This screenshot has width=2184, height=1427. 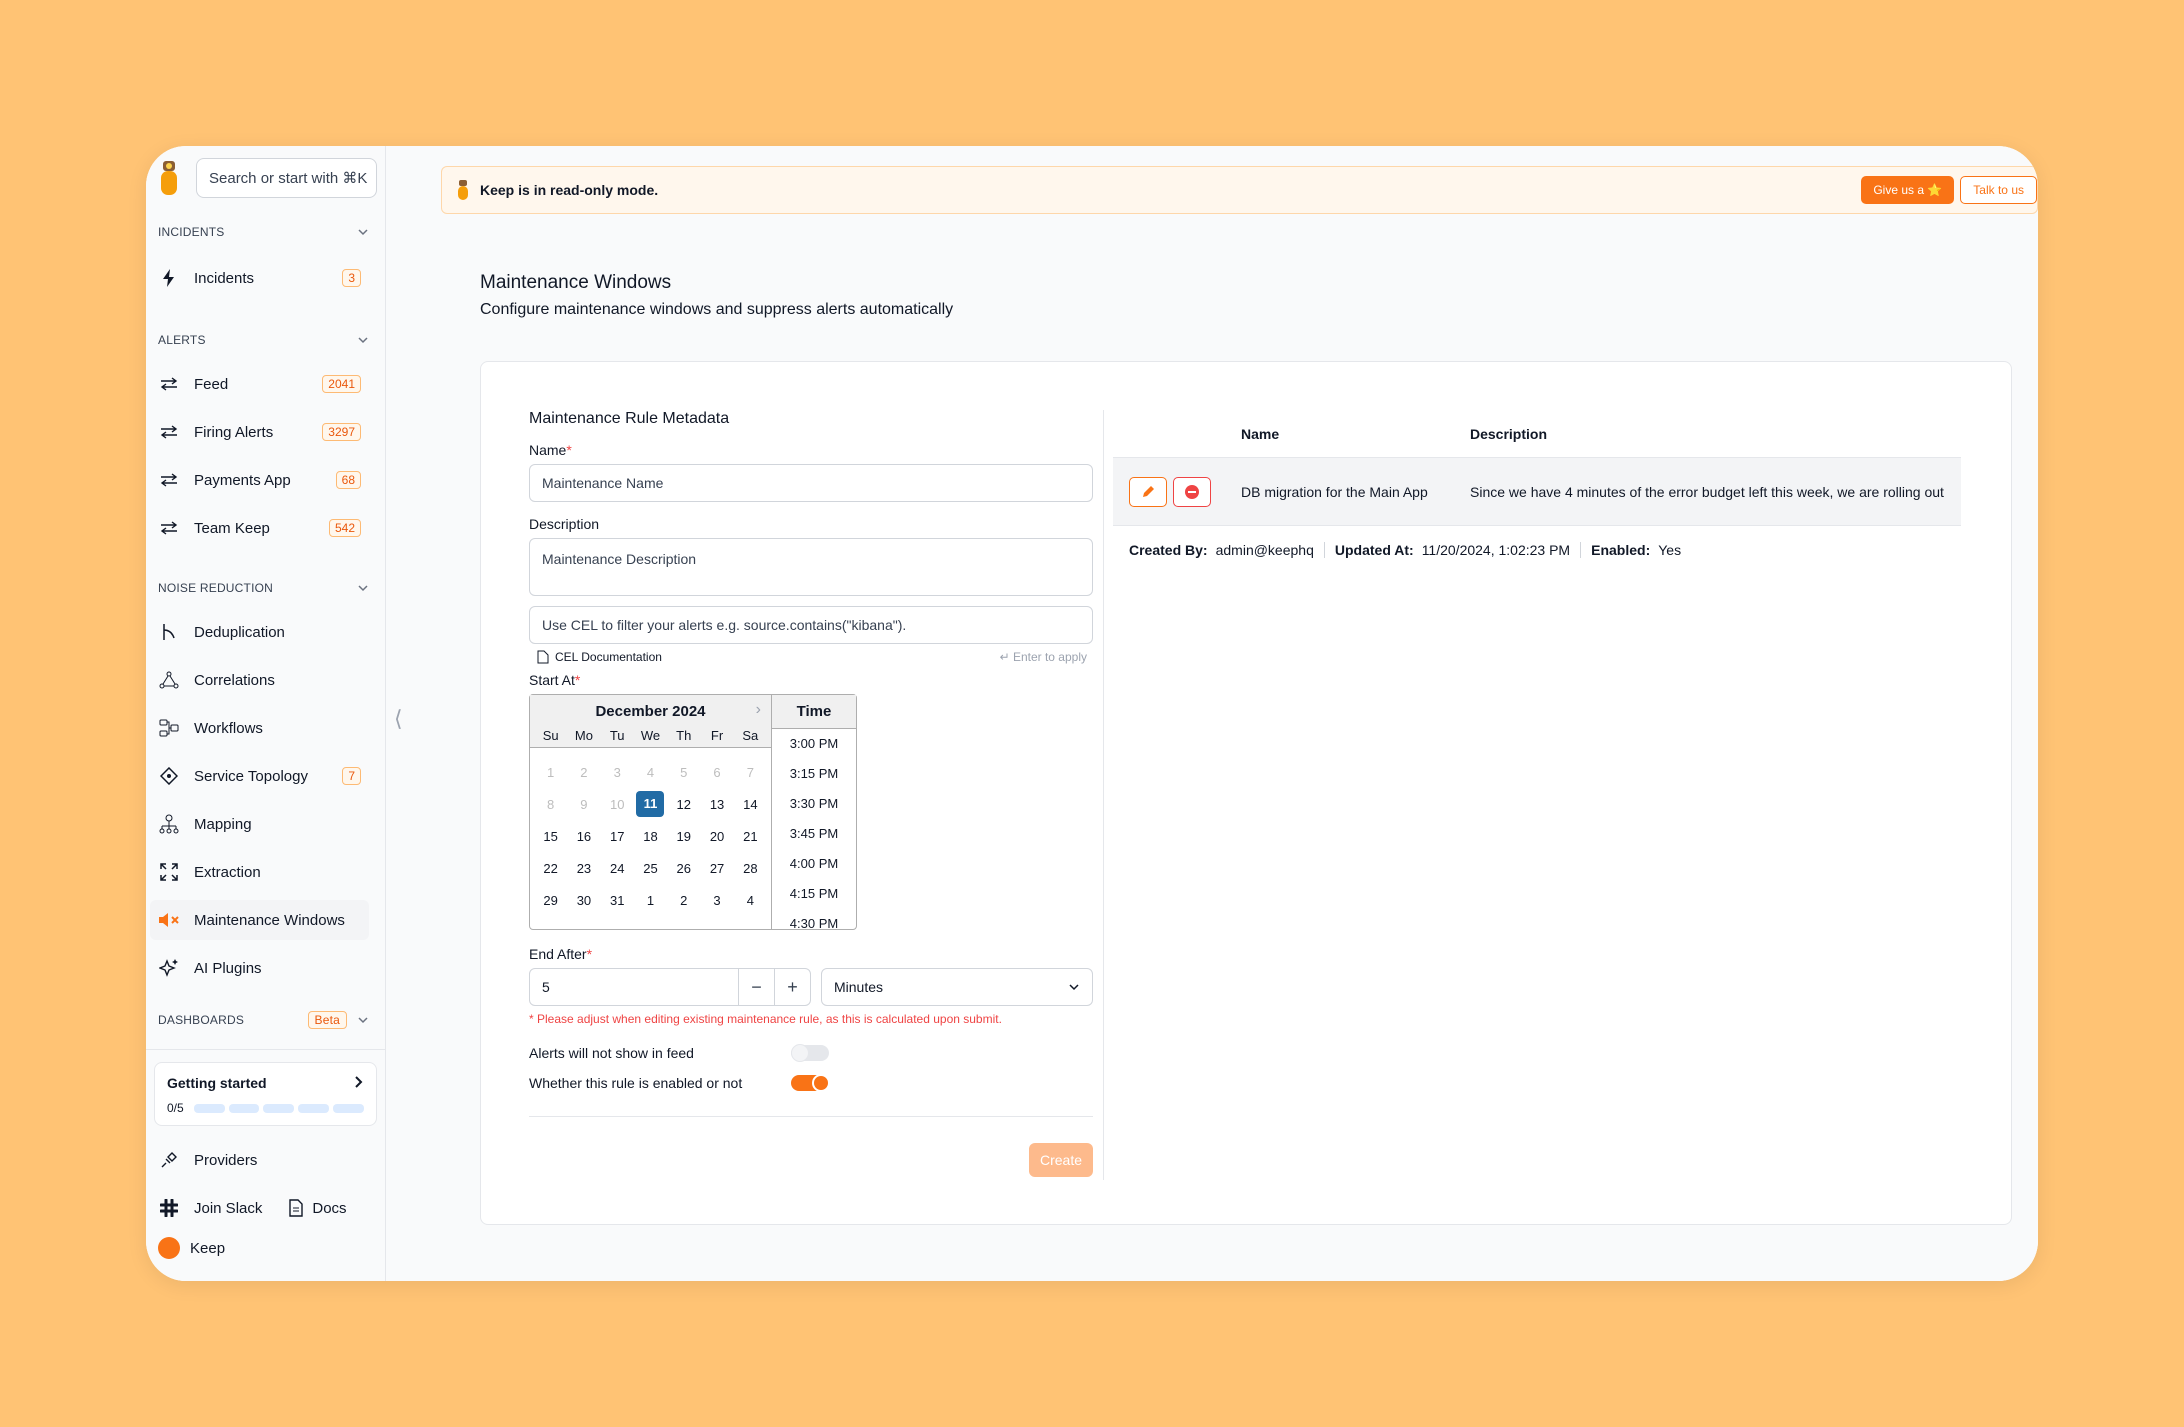 What do you see at coordinates (750, 900) in the screenshot?
I see `calendar-day: 4` at bounding box center [750, 900].